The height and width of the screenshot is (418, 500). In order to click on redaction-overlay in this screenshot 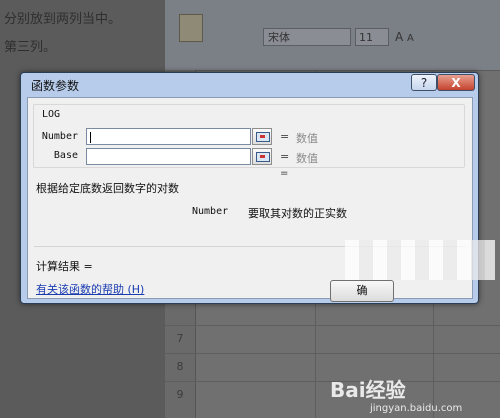, I will do `click(420, 260)`.